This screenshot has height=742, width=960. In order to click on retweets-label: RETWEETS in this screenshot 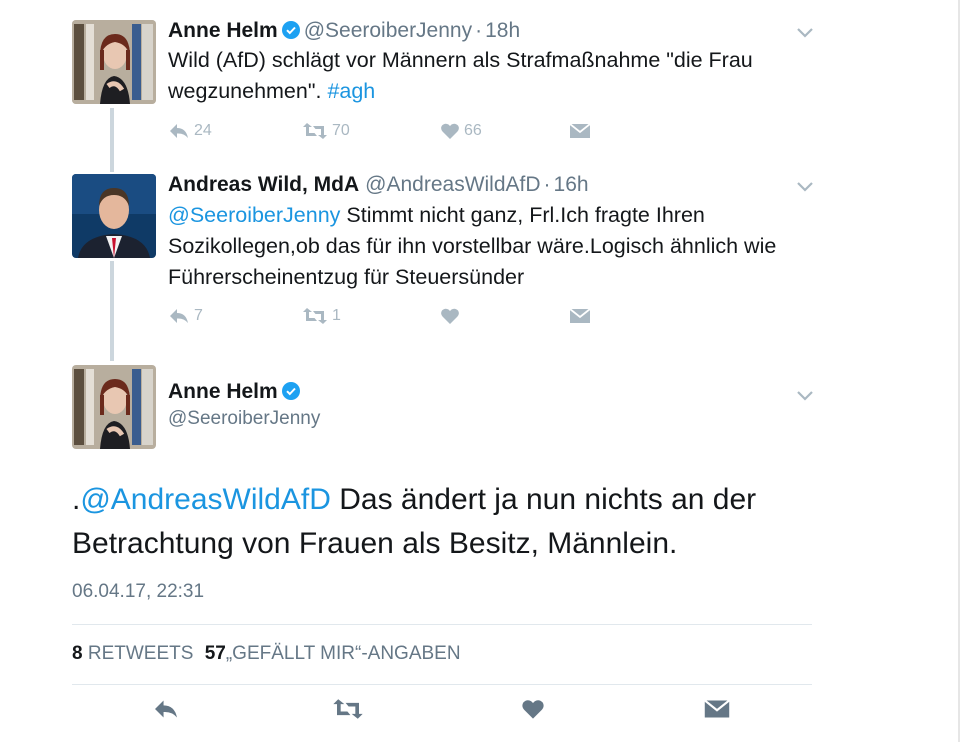, I will do `click(140, 653)`.